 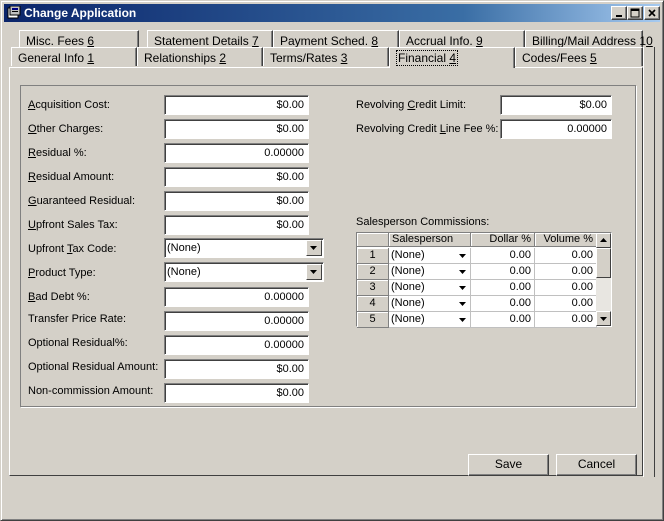 What do you see at coordinates (326, 56) in the screenshot?
I see `tab-terms-rates: Terms/Rates 3` at bounding box center [326, 56].